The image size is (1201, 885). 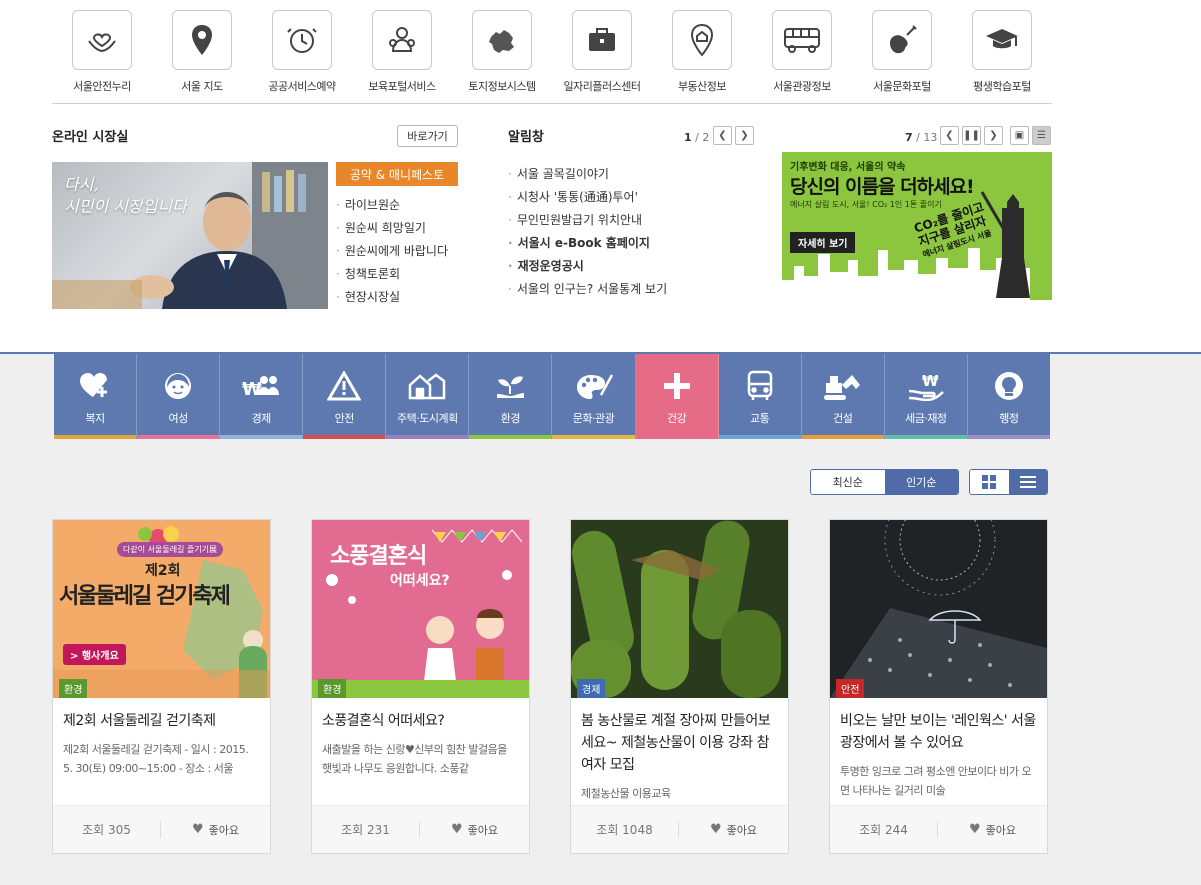 I want to click on mayor-link: 라이브원순, so click(x=392, y=207).